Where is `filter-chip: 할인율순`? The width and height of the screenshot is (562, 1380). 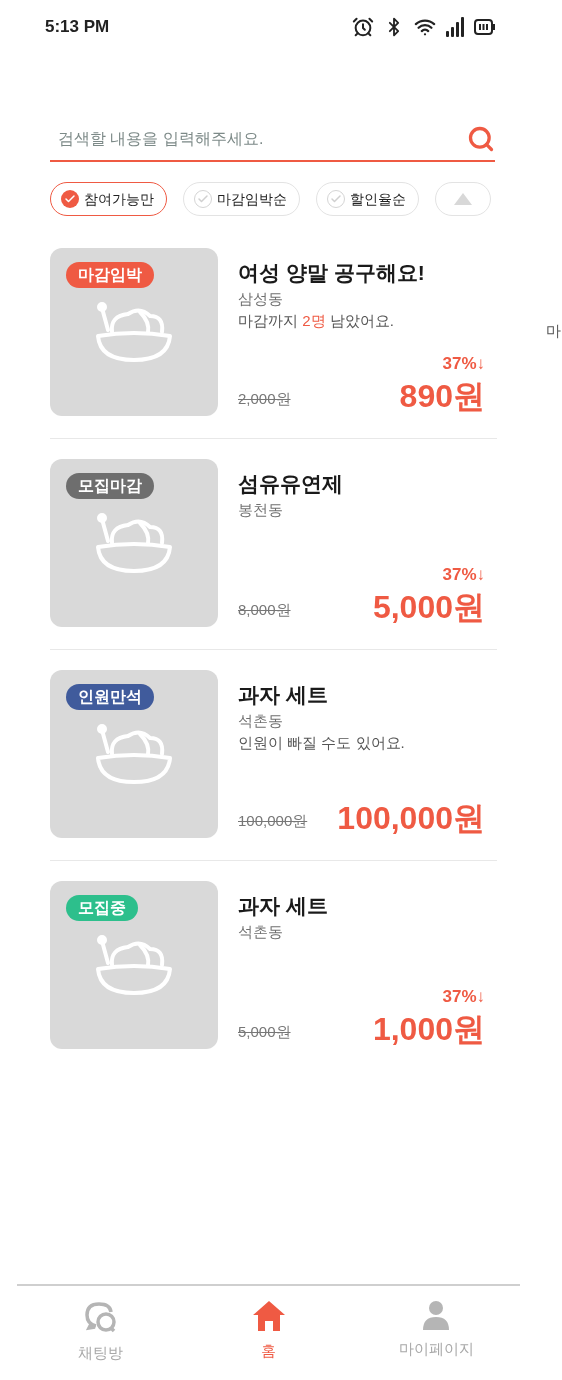
filter-chip: 할인율순 is located at coordinates (367, 199).